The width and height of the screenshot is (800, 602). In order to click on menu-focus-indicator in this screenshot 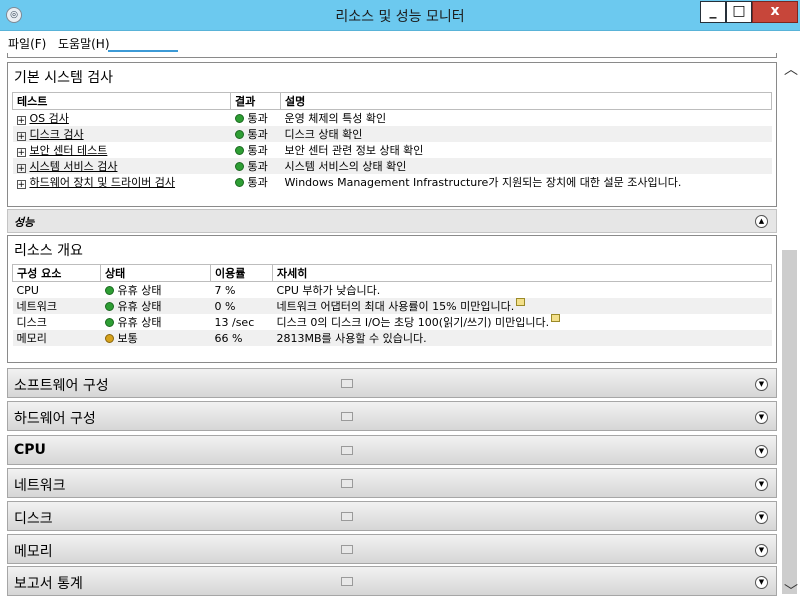, I will do `click(143, 51)`.